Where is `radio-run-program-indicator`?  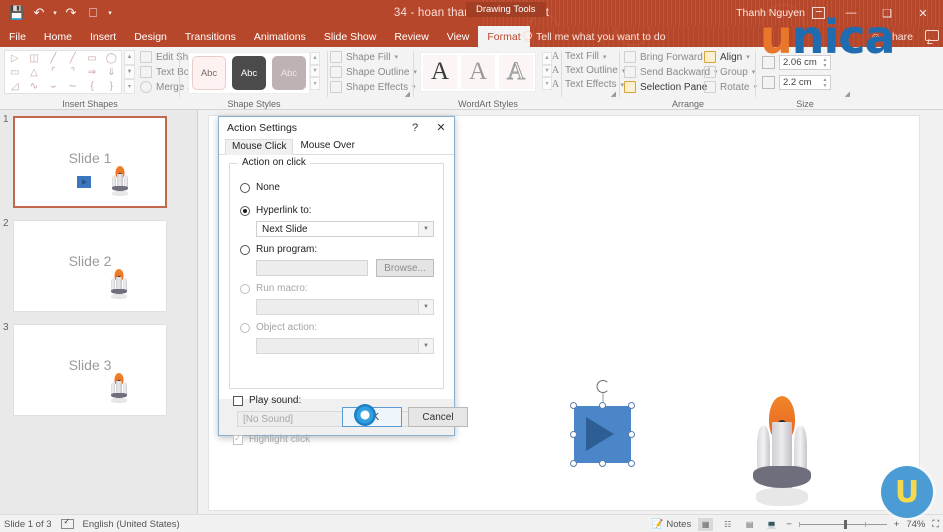
radio-run-program-indicator is located at coordinates (245, 249).